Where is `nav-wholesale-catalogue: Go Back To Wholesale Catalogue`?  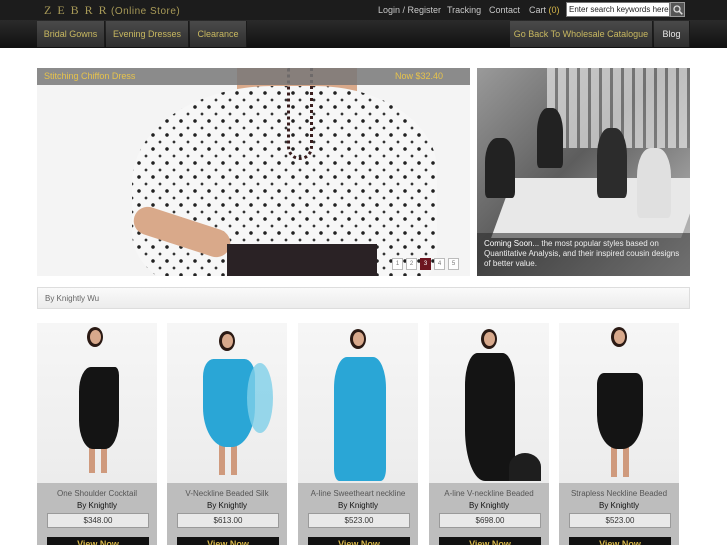 nav-wholesale-catalogue: Go Back To Wholesale Catalogue is located at coordinates (581, 34).